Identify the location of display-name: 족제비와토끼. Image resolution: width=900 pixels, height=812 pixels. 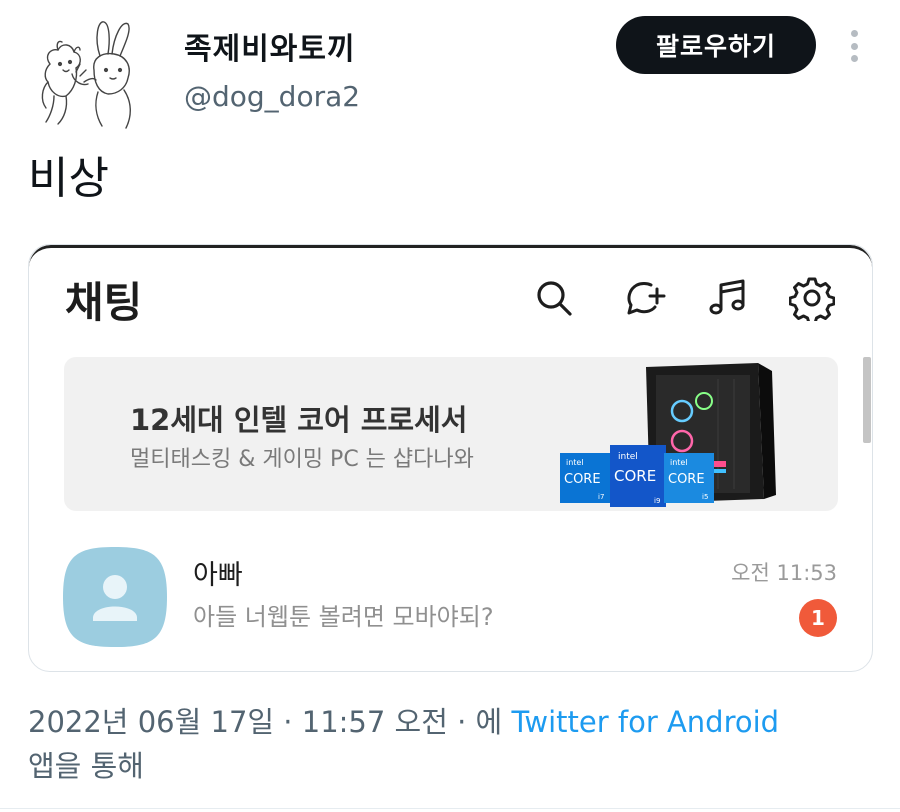
(270, 46).